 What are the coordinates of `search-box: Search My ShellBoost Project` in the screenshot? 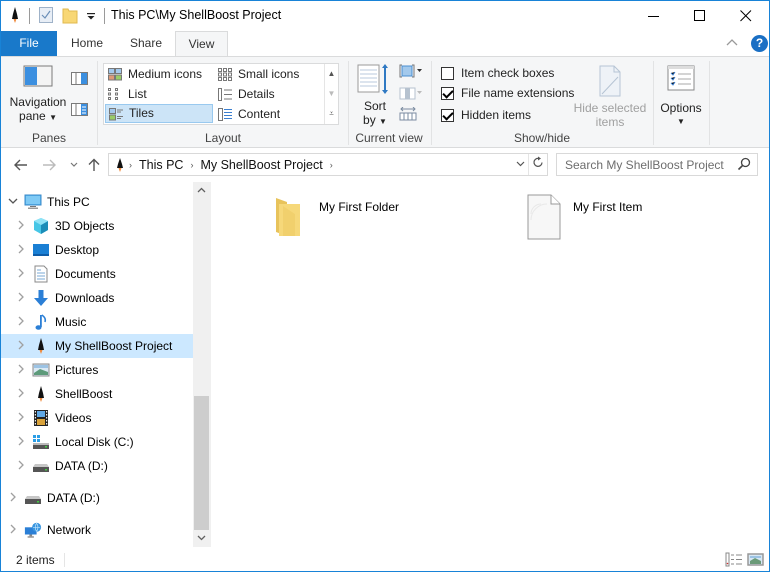 It's located at (657, 164).